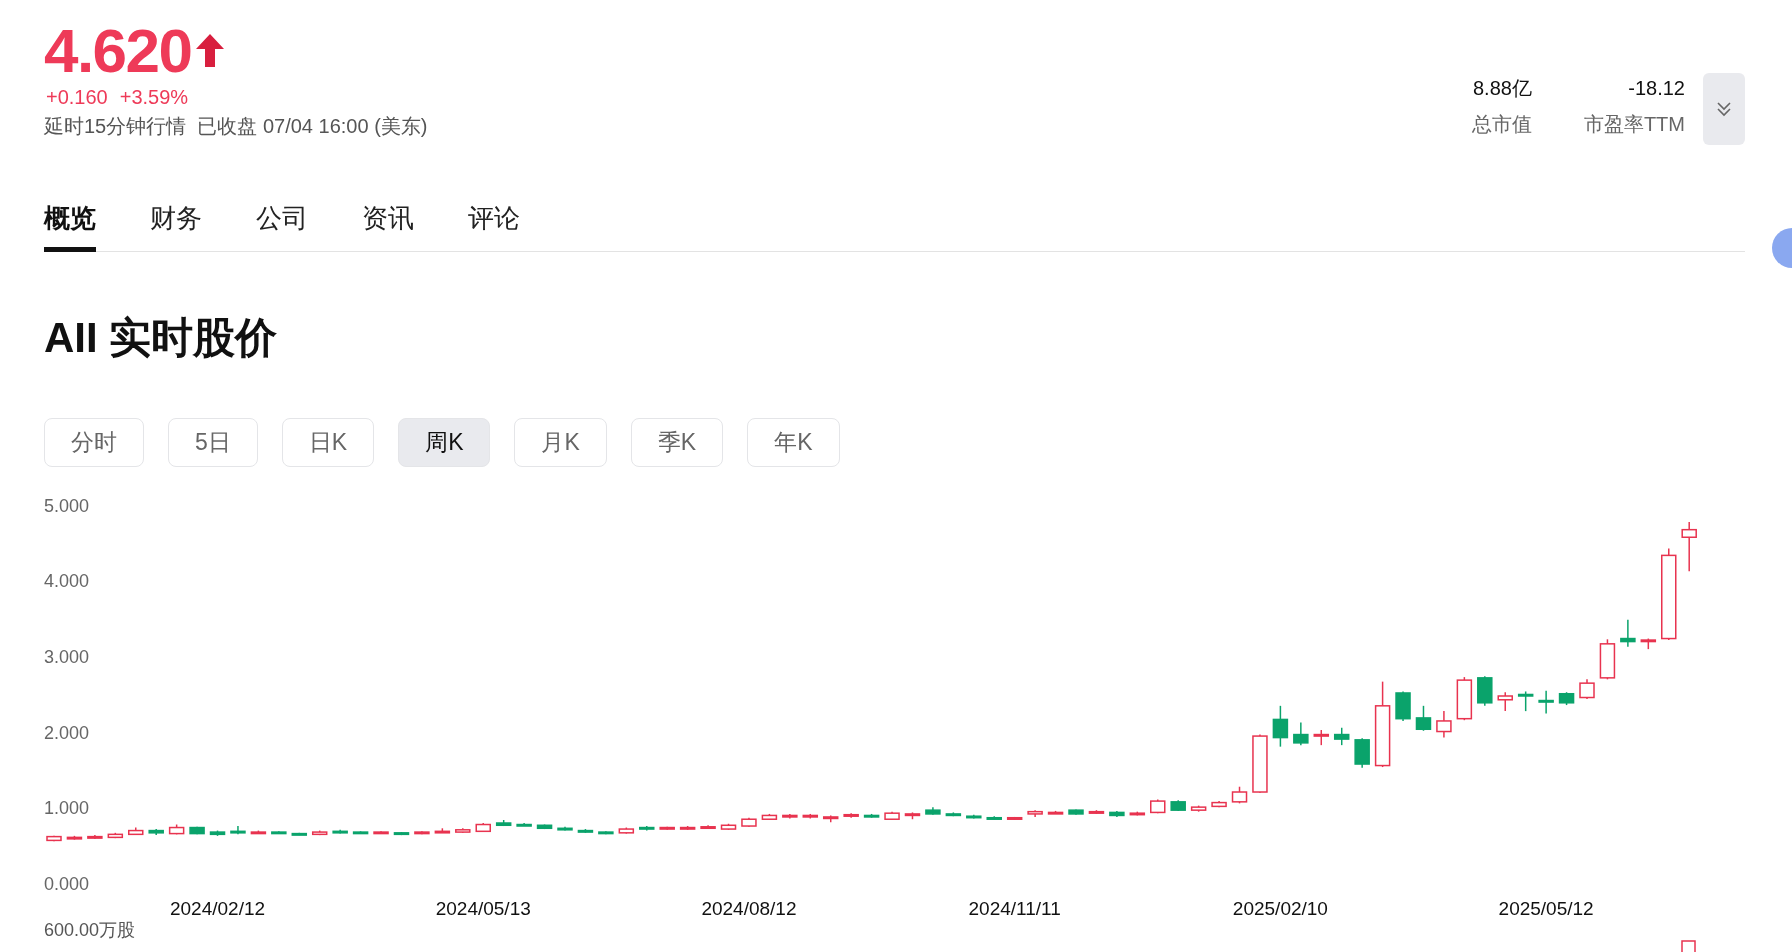  I want to click on axis-label: 2.000, so click(67, 732).